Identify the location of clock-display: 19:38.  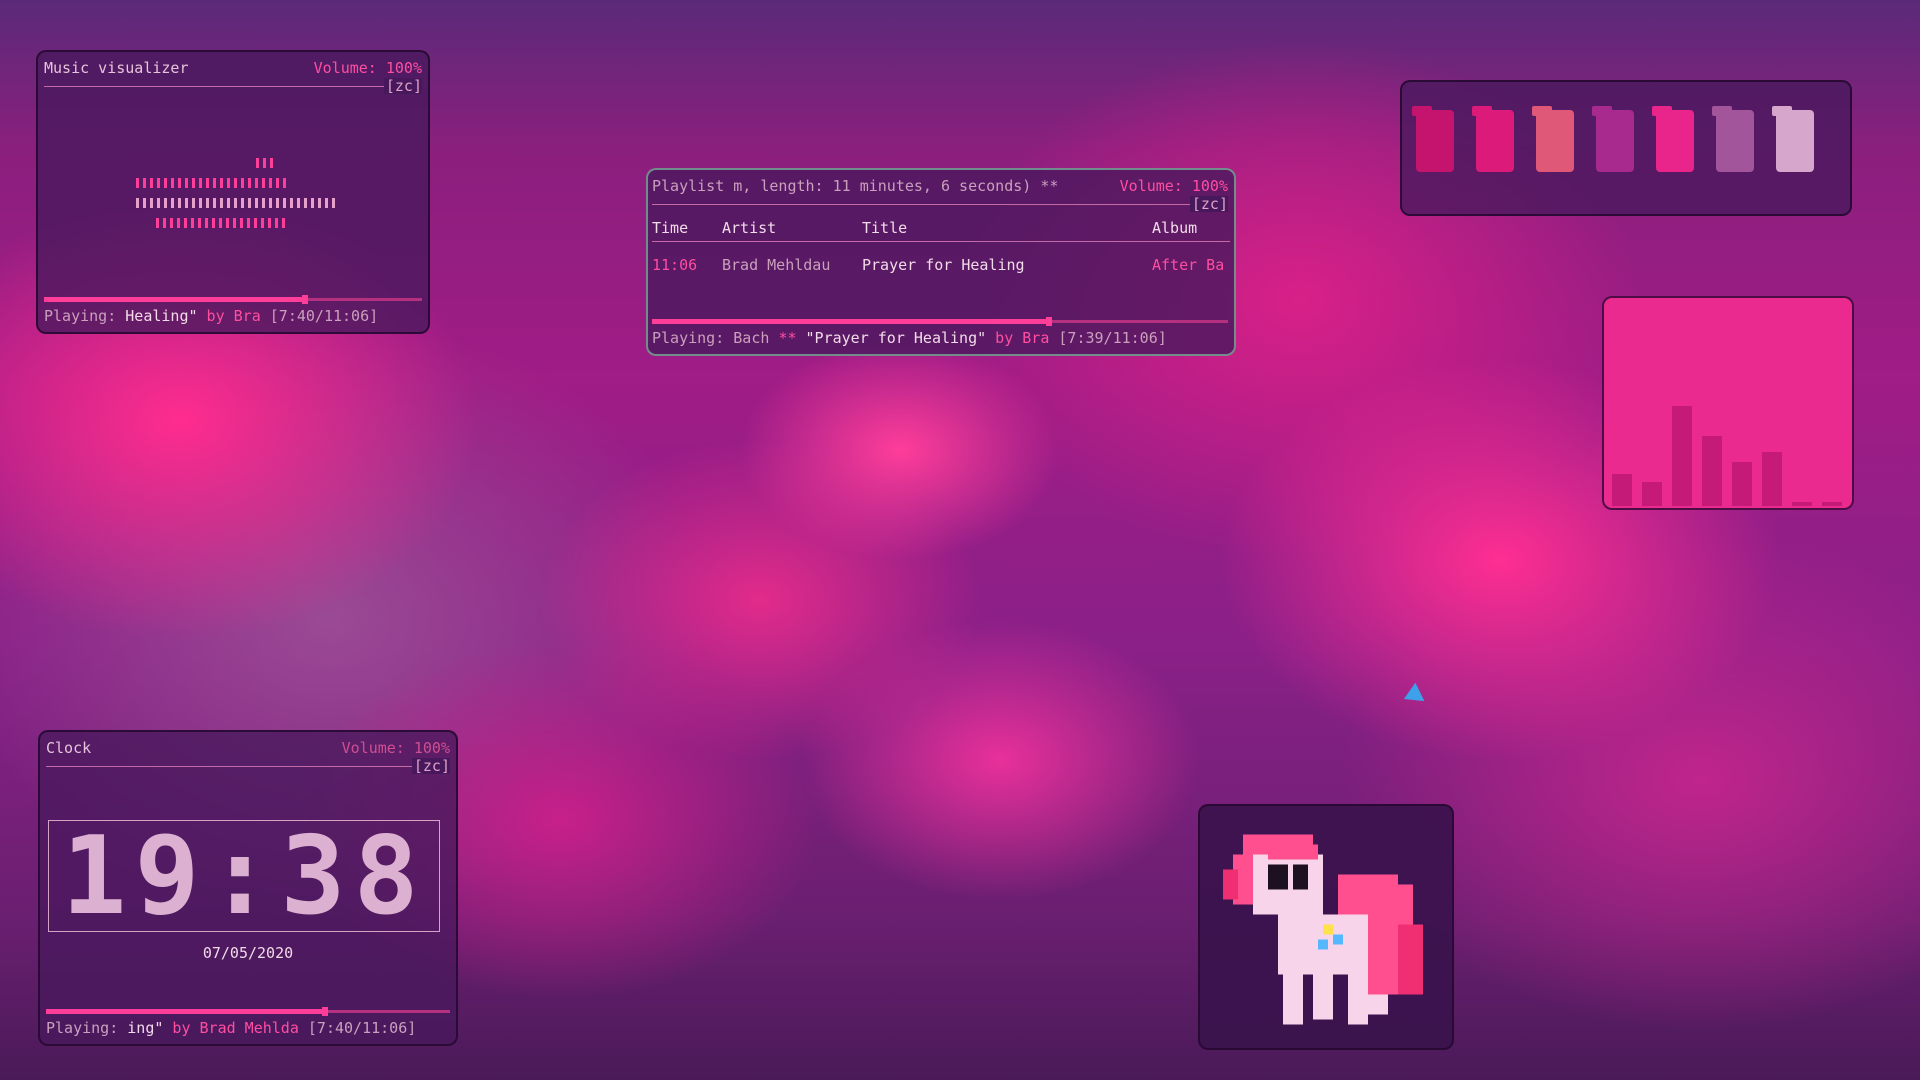
(244, 876).